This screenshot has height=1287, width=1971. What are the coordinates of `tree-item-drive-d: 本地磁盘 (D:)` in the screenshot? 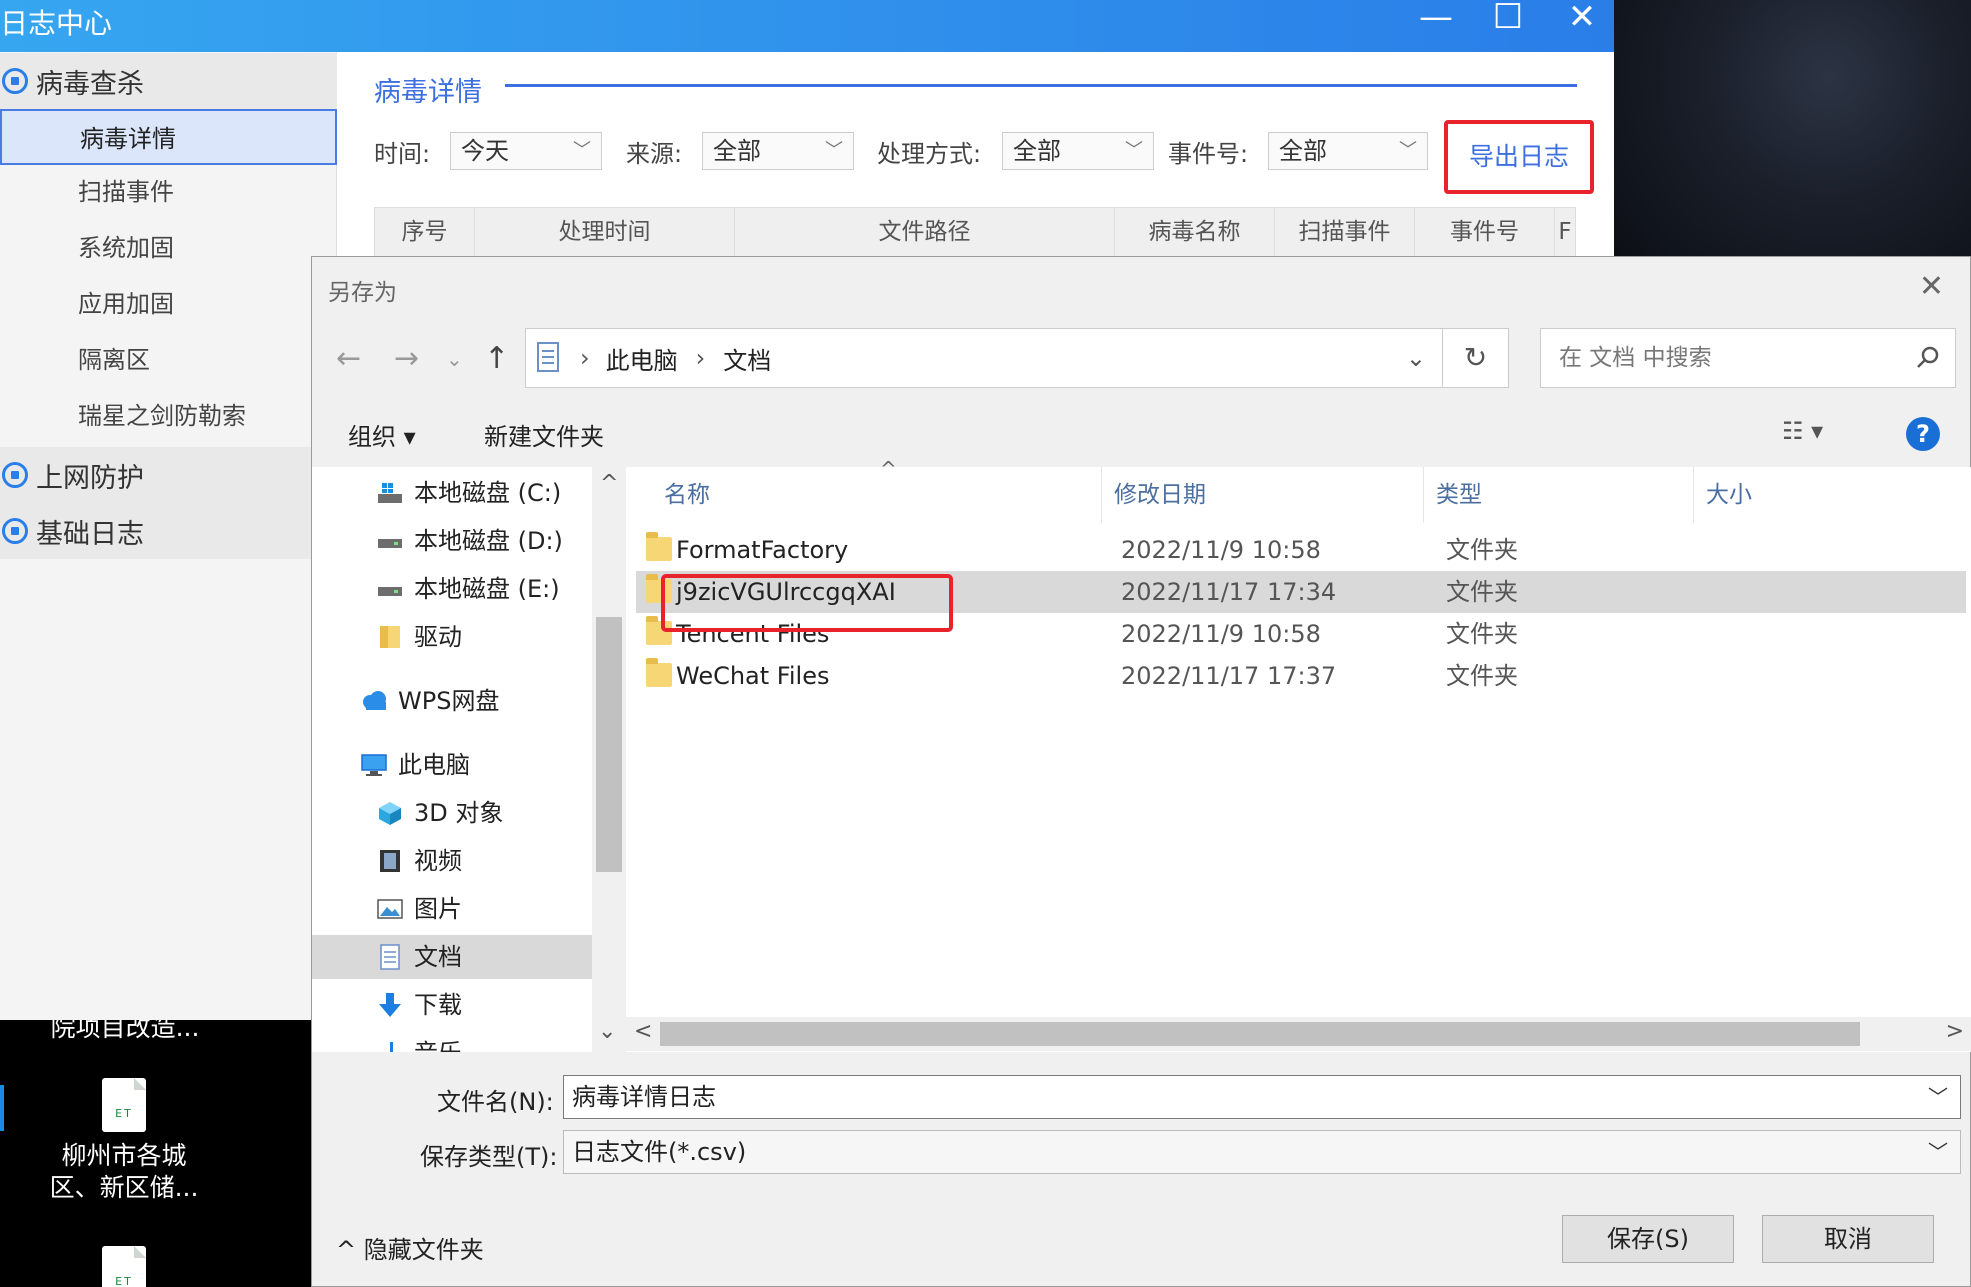 It's located at (452, 541).